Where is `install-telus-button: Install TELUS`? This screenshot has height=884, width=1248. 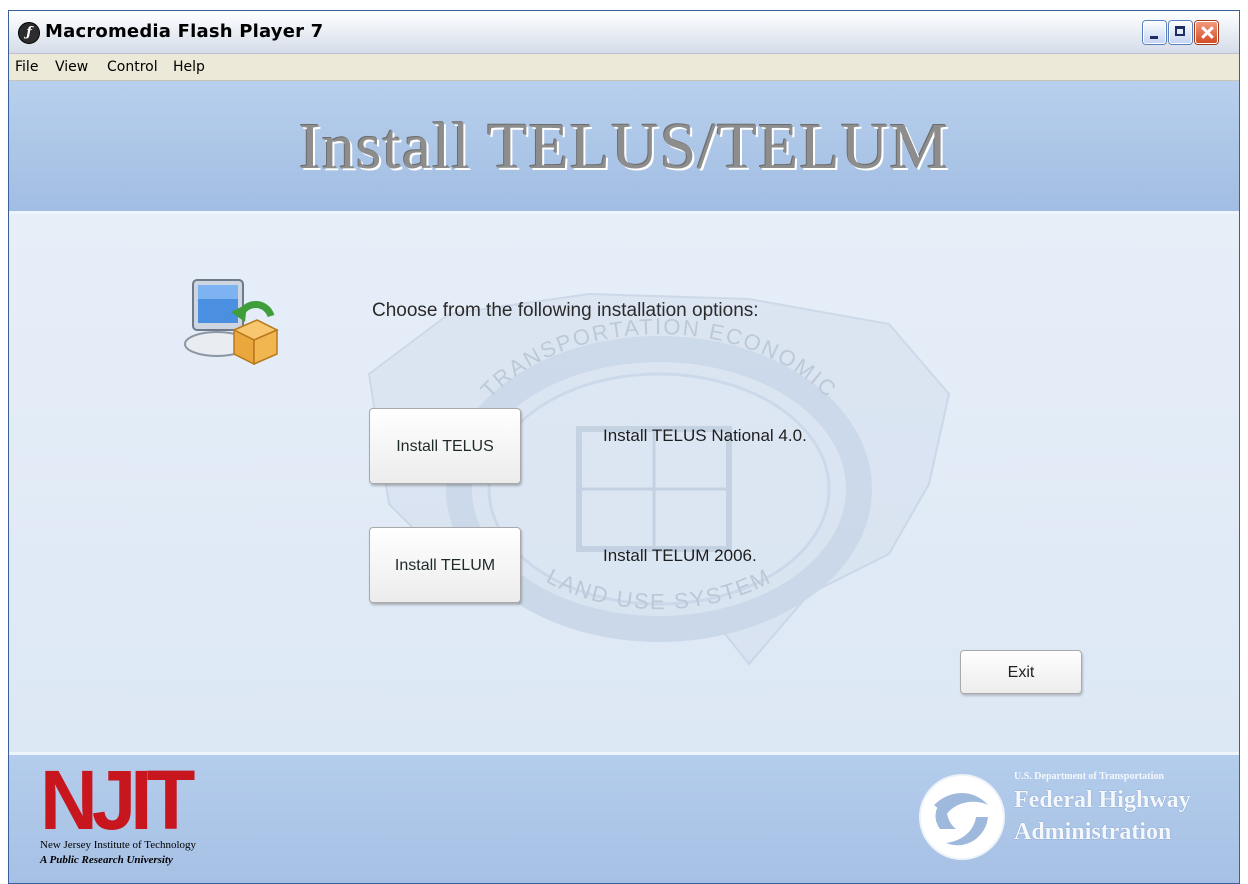 install-telus-button: Install TELUS is located at coordinates (445, 446).